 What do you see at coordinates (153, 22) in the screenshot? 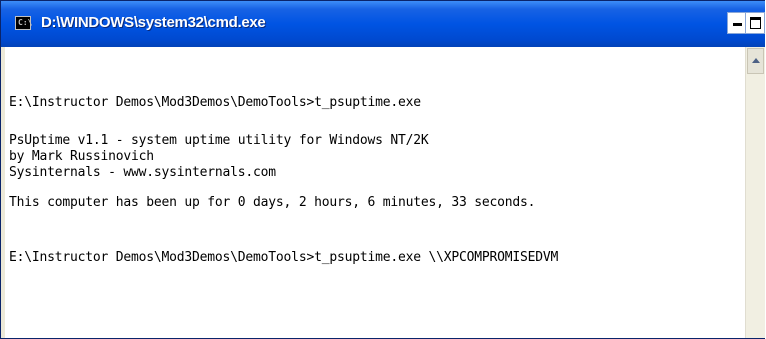
I see `window-title: D:\WINDOWS\system32\cmd.exe` at bounding box center [153, 22].